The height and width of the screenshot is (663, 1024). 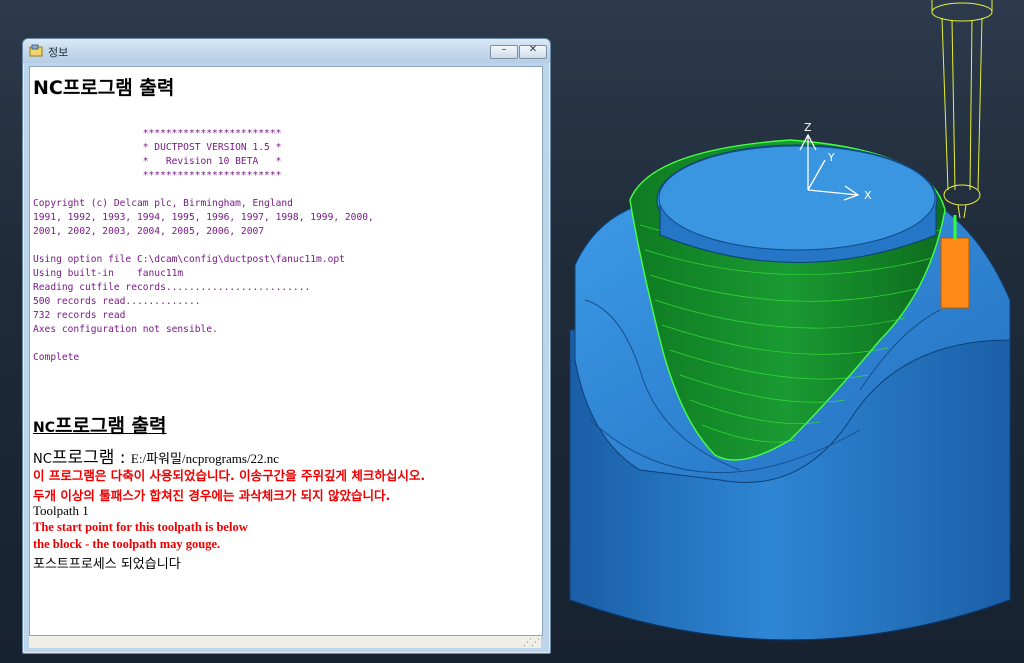 I want to click on status-bar: ⋰⋰, so click(x=285, y=642).